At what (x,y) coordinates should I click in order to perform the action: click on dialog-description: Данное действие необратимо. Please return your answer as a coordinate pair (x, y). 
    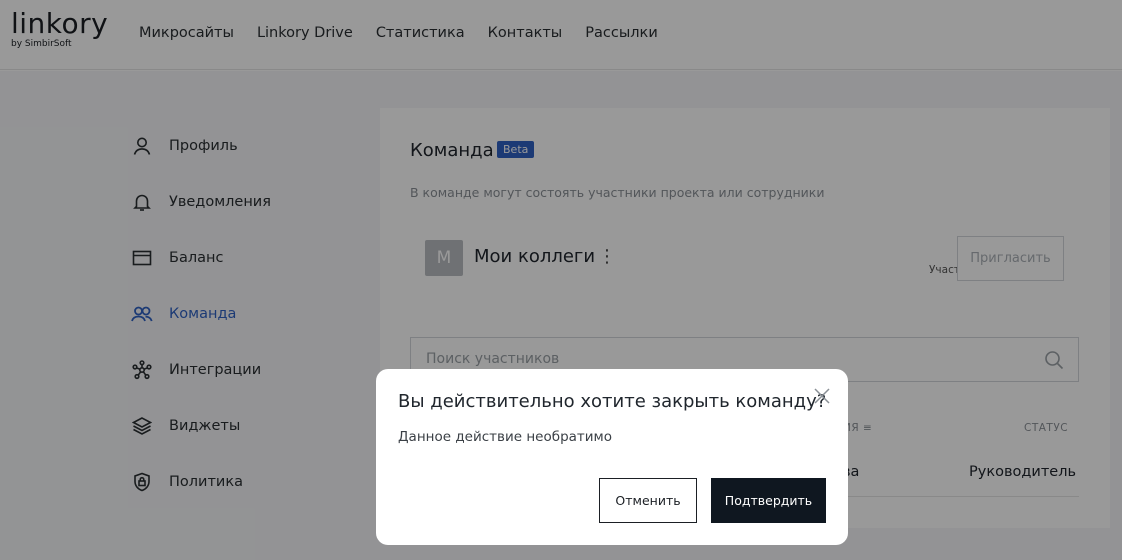
    Looking at the image, I should click on (505, 437).